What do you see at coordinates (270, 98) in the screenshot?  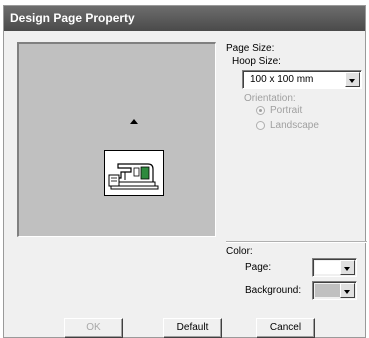 I see `orientation-label: Orientation:` at bounding box center [270, 98].